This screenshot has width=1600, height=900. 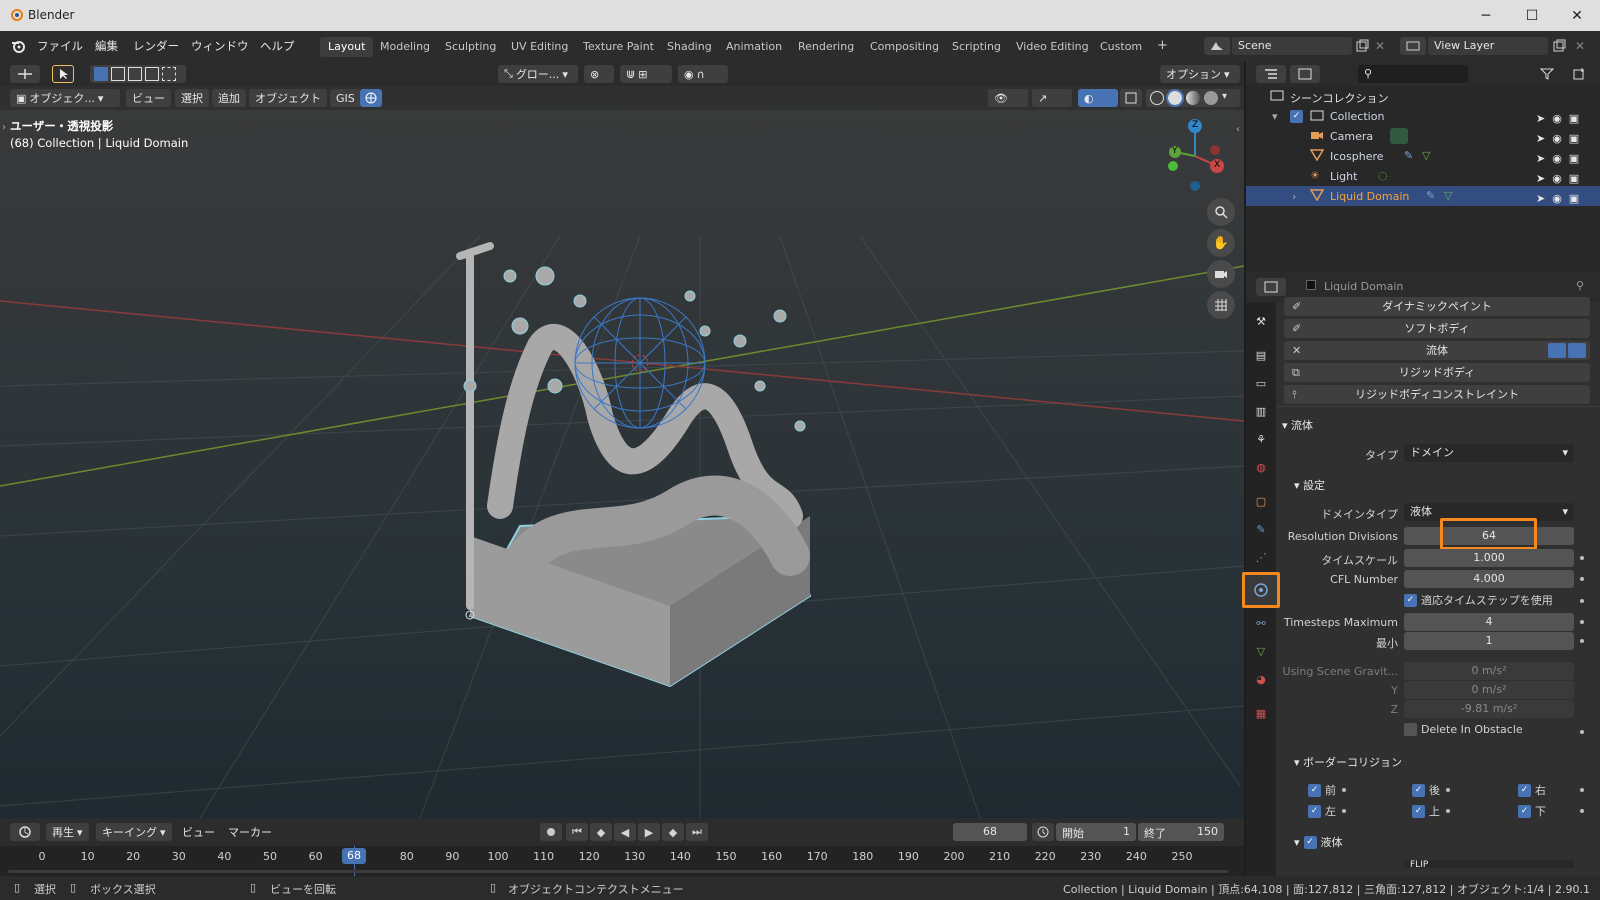 What do you see at coordinates (1052, 47) in the screenshot?
I see `tab-video-editing: Video Editing` at bounding box center [1052, 47].